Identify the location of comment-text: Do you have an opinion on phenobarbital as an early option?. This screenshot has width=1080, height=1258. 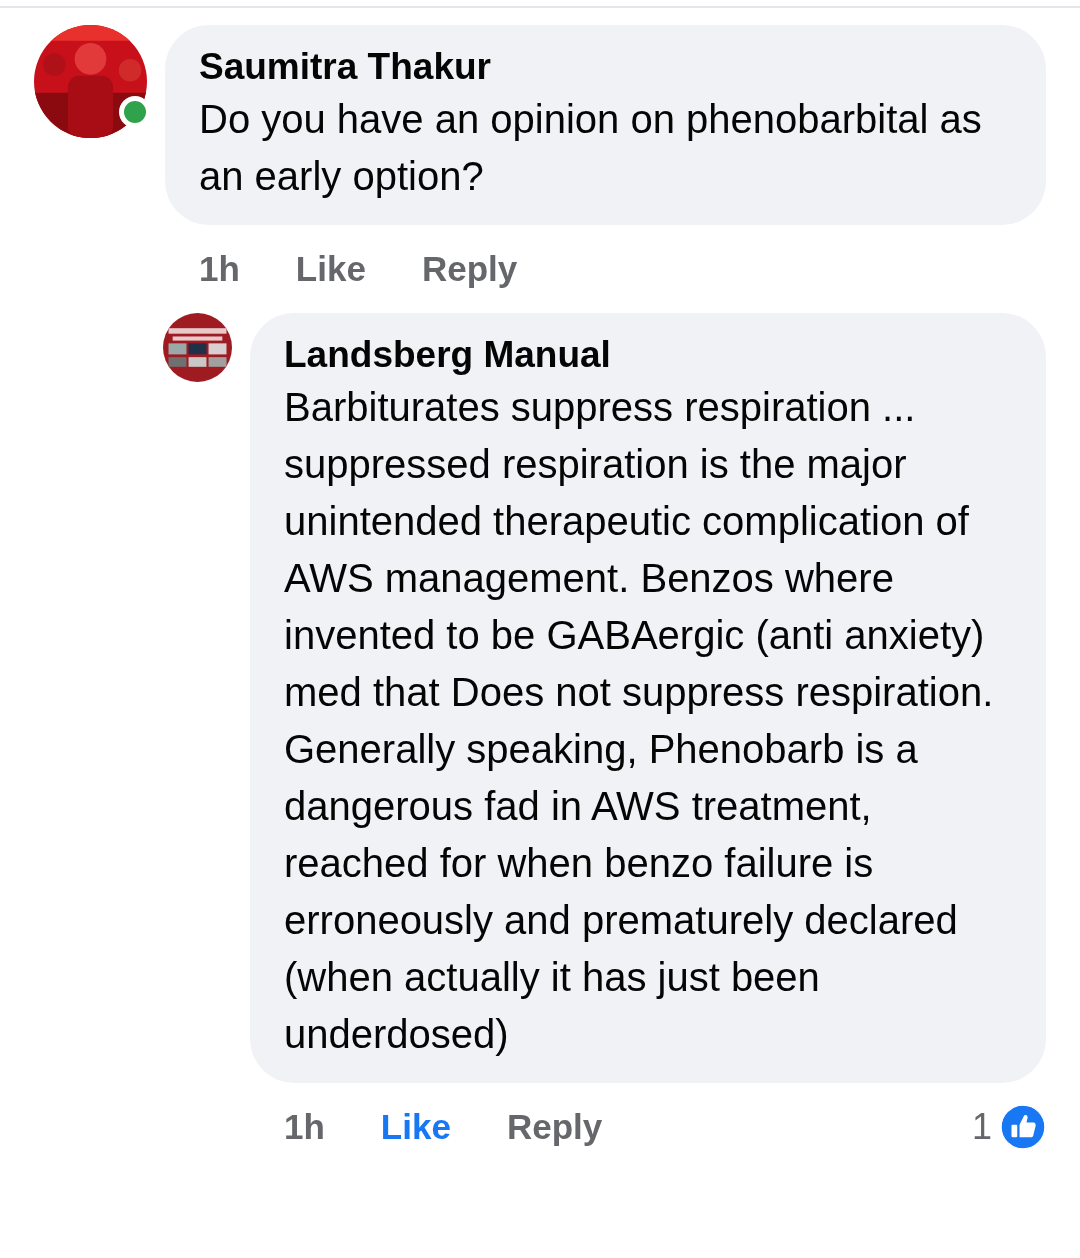
(591, 148).